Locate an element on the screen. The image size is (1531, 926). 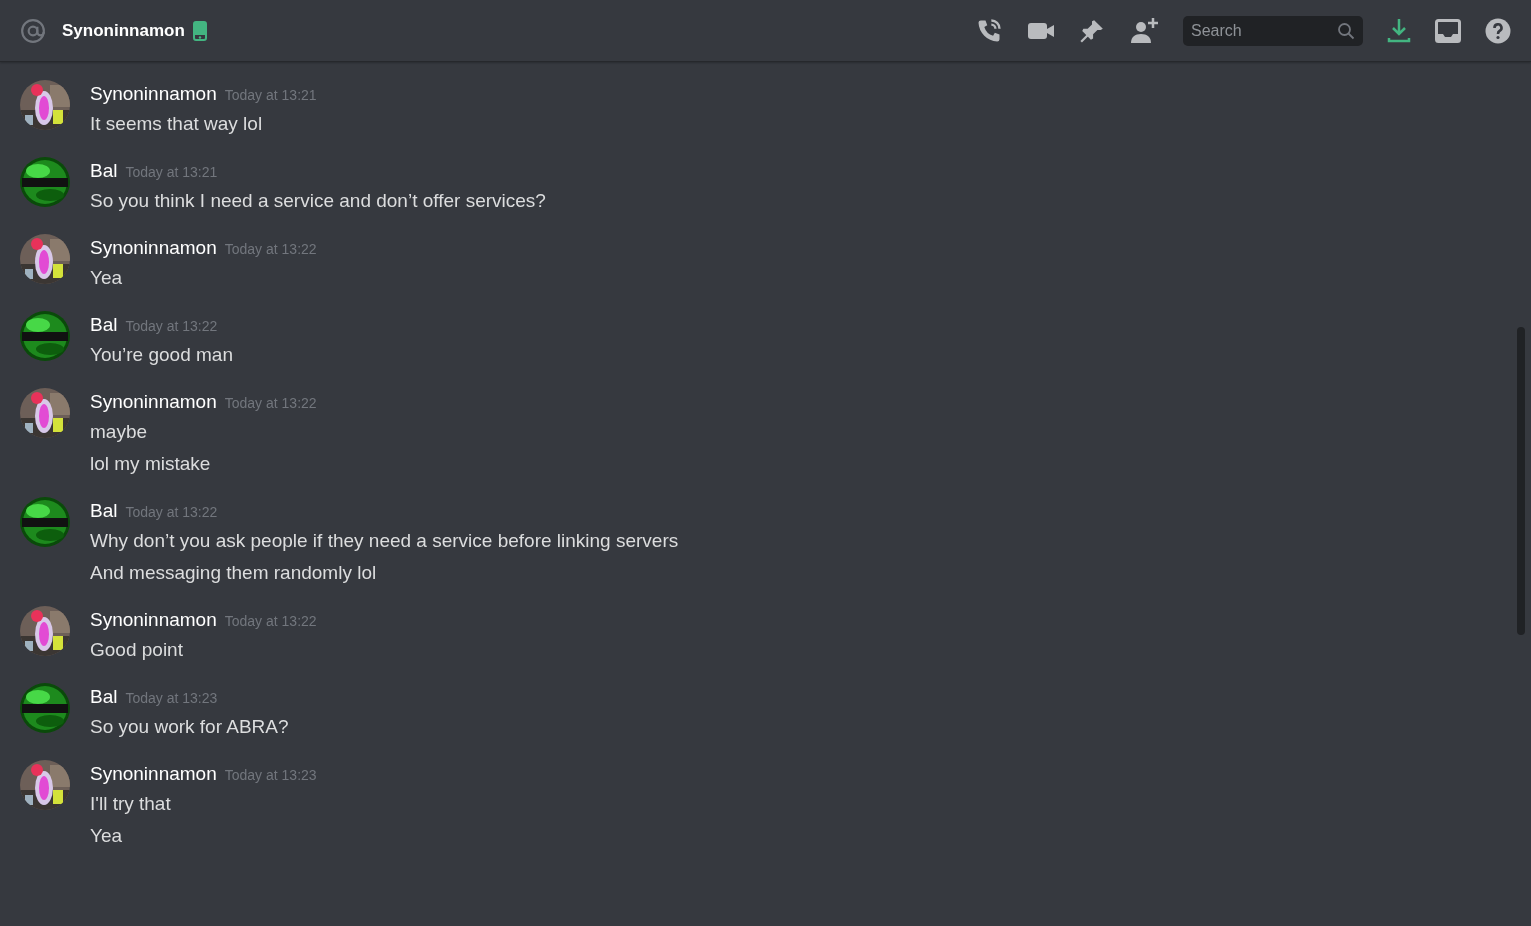
scrollbar-thumb is located at coordinates (1521, 481).